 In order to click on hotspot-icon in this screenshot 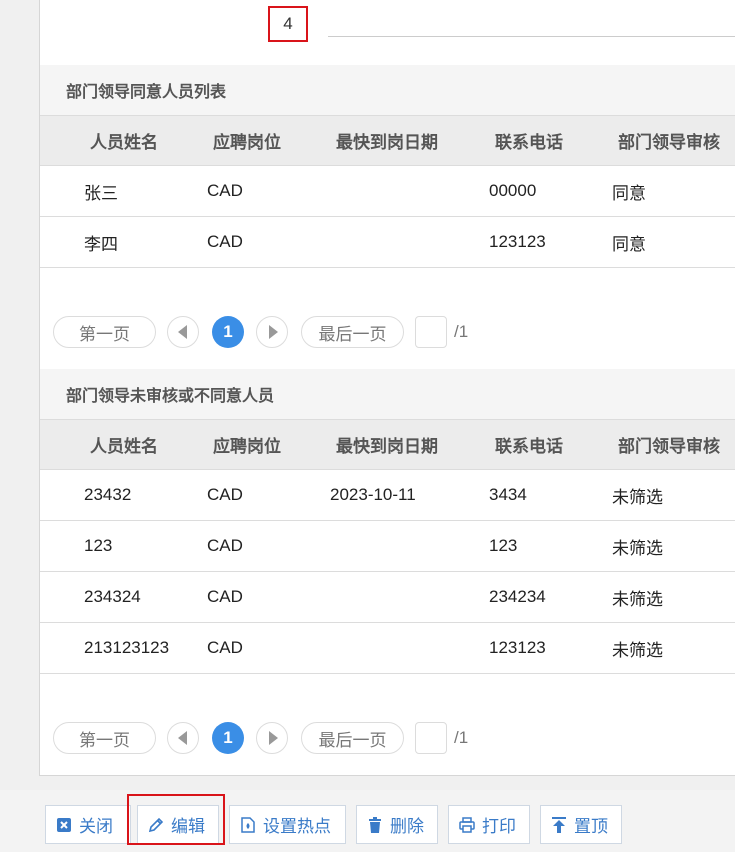, I will do `click(248, 824)`.